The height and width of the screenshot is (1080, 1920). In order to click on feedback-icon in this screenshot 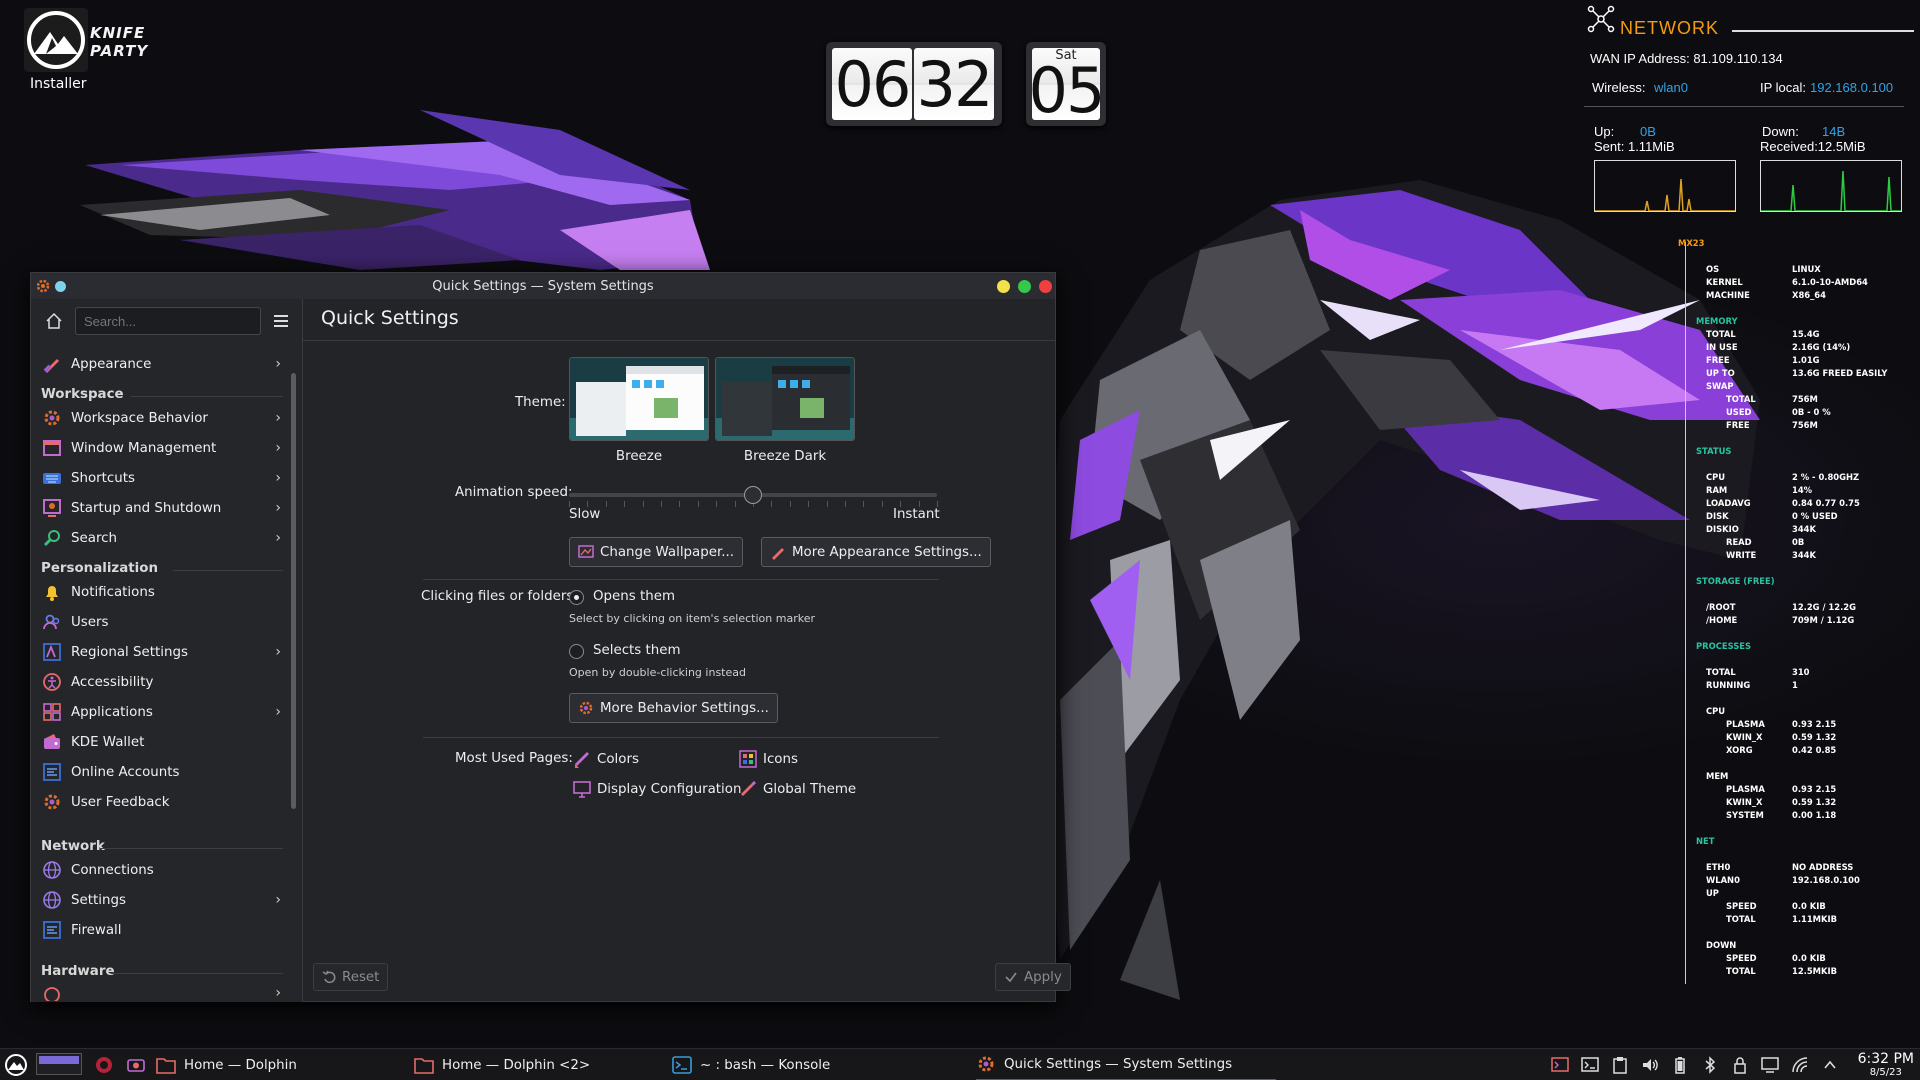, I will do `click(52, 802)`.